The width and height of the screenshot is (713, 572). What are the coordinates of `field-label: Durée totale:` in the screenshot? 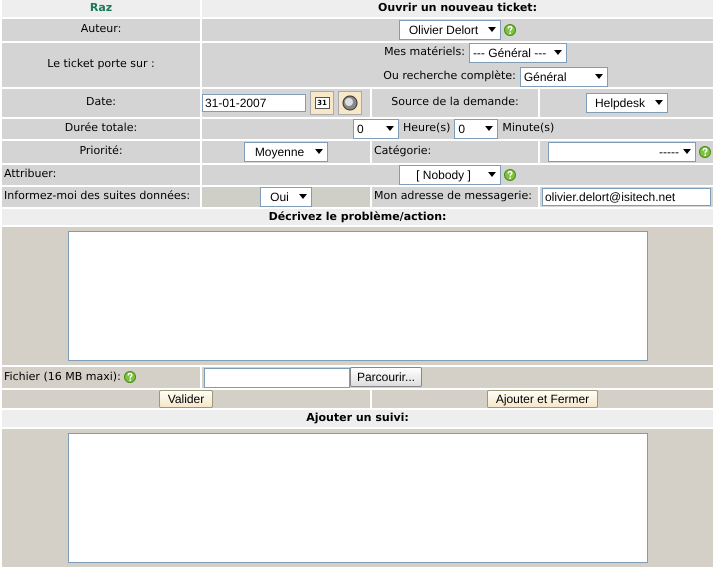 It's located at (101, 127).